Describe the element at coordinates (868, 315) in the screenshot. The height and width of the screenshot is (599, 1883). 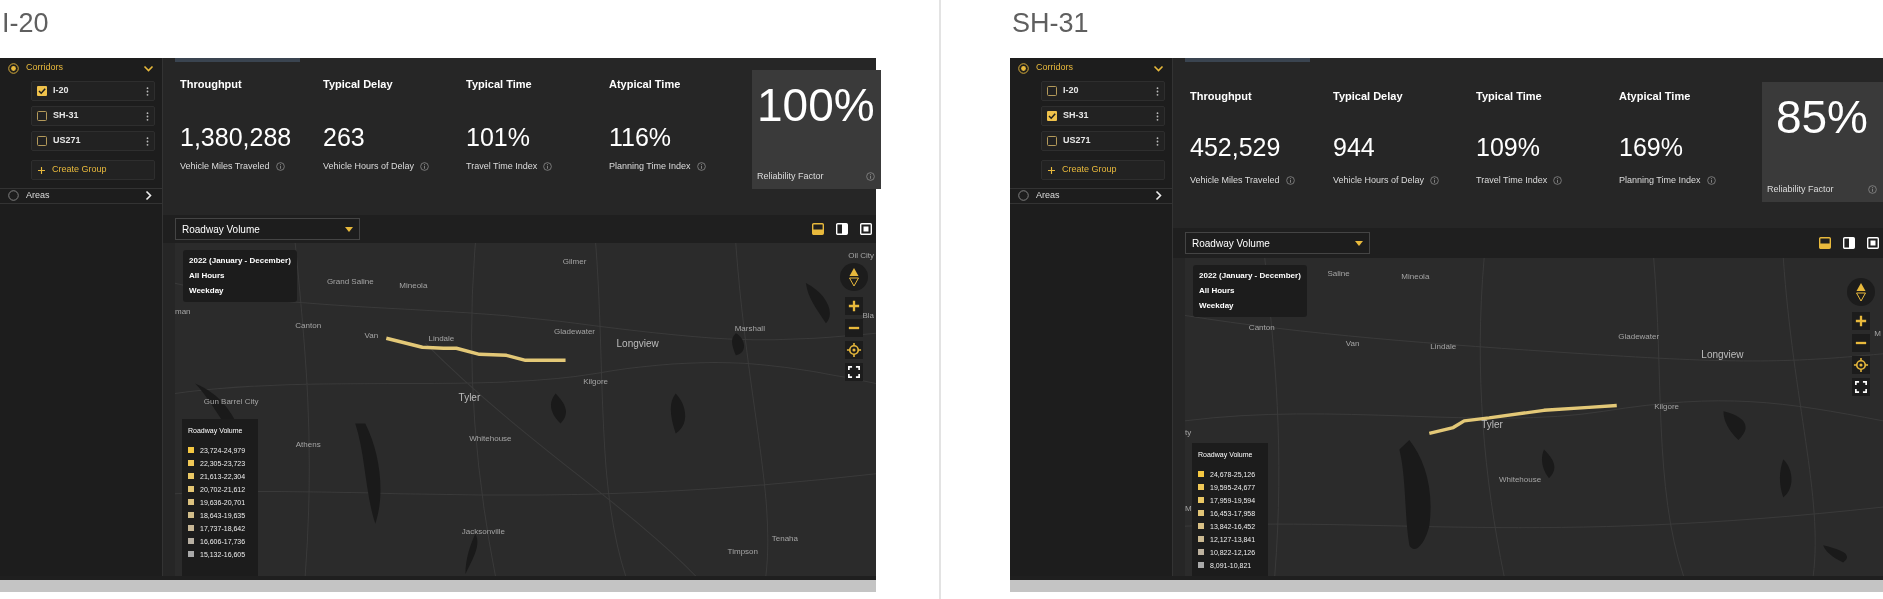
I see `map-place-label: Bla` at that location.